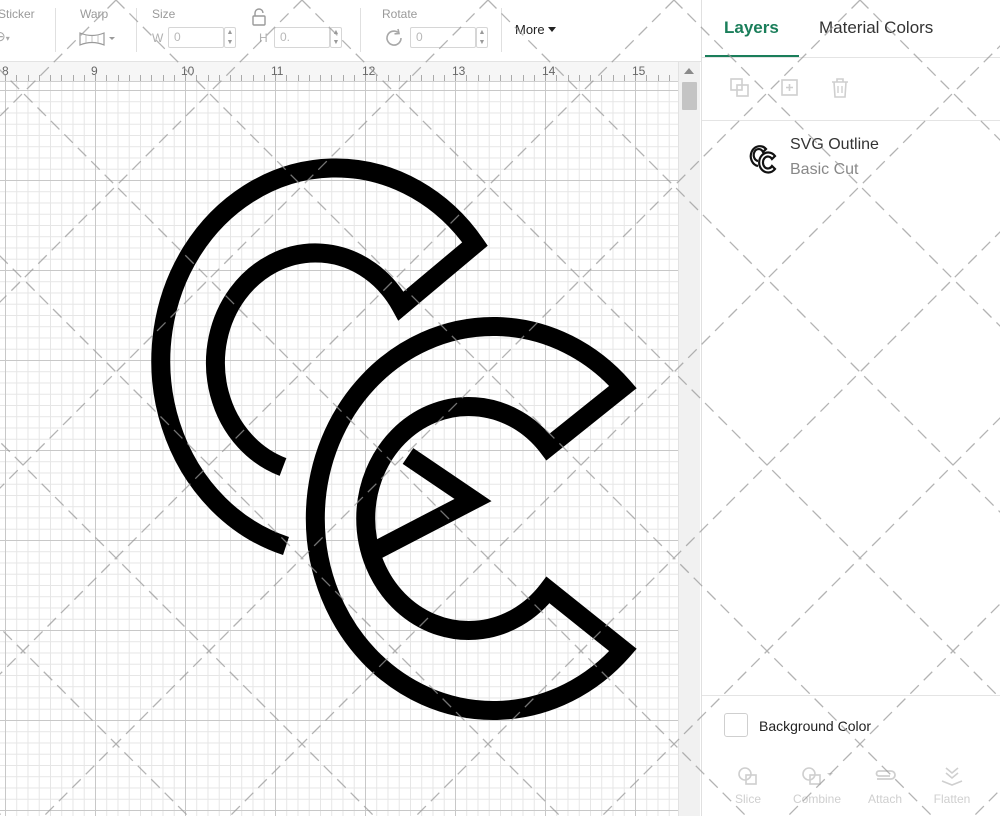 Image resolution: width=1000 pixels, height=816 pixels. What do you see at coordinates (263, 38) in the screenshot?
I see `size-height-letter: H` at bounding box center [263, 38].